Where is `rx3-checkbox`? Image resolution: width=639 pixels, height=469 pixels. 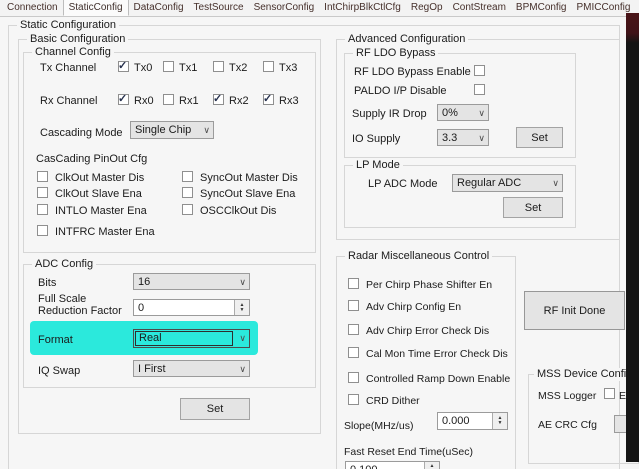 rx3-checkbox is located at coordinates (268, 98).